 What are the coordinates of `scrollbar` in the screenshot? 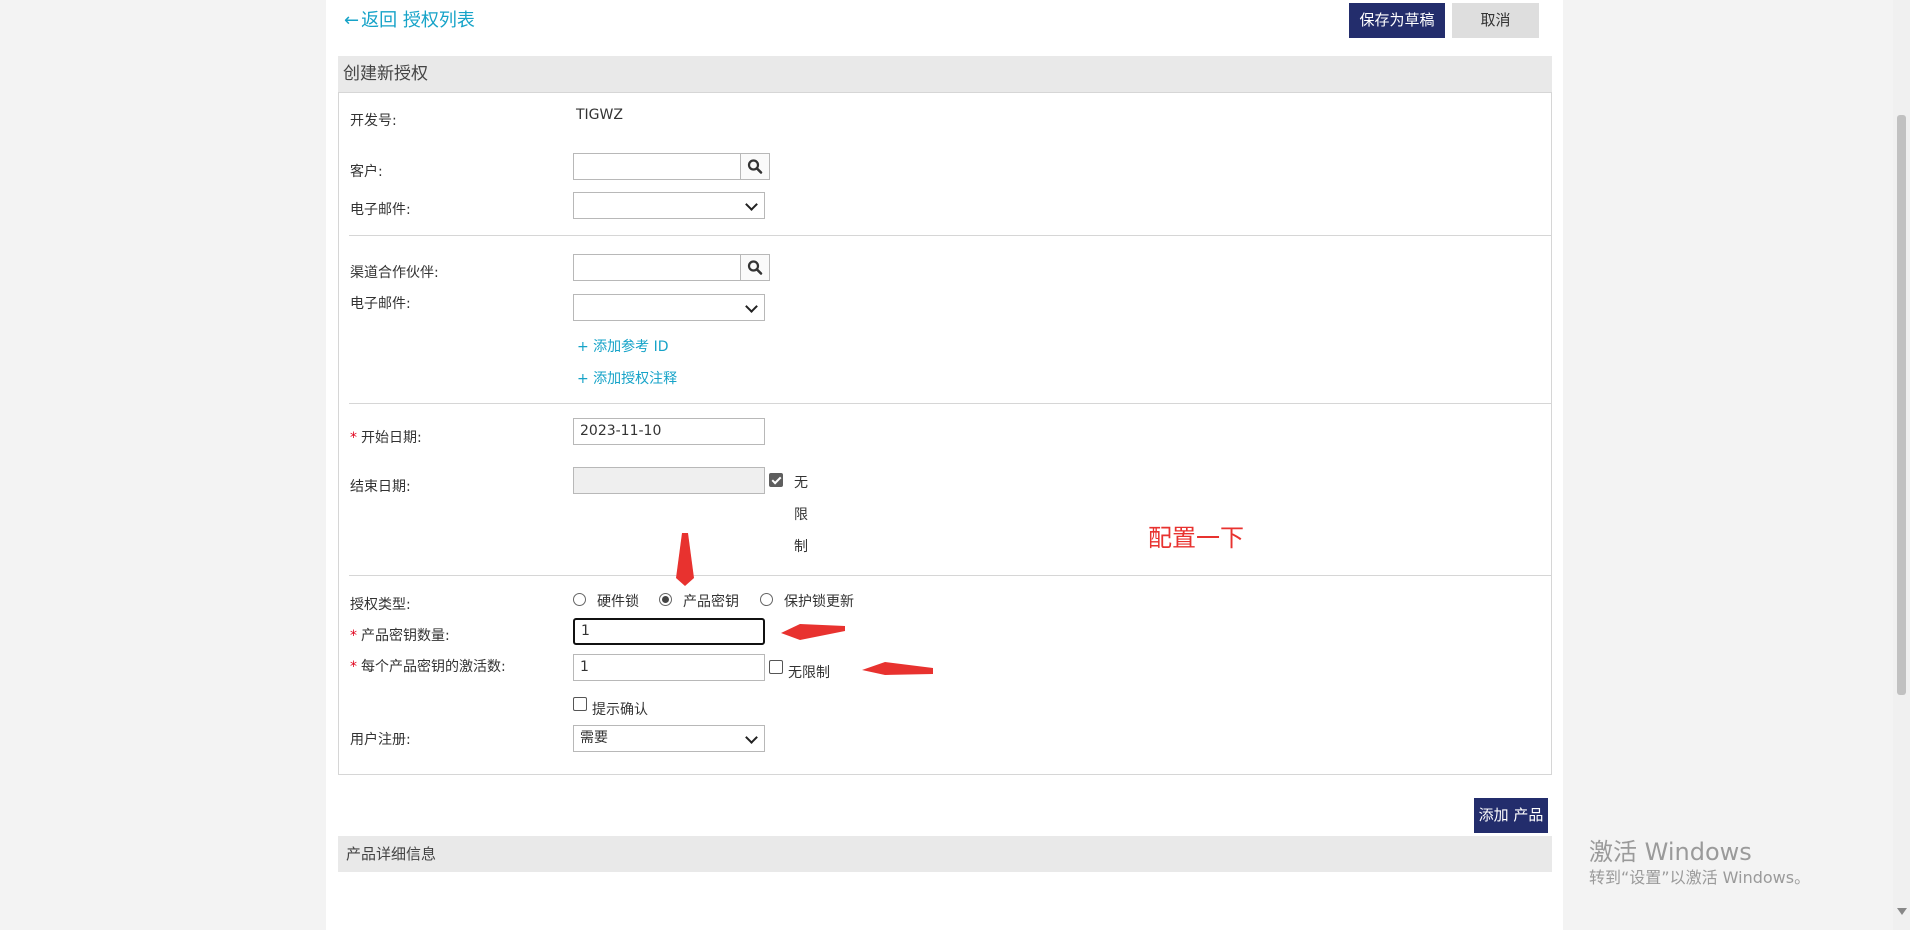 It's located at (1901, 465).